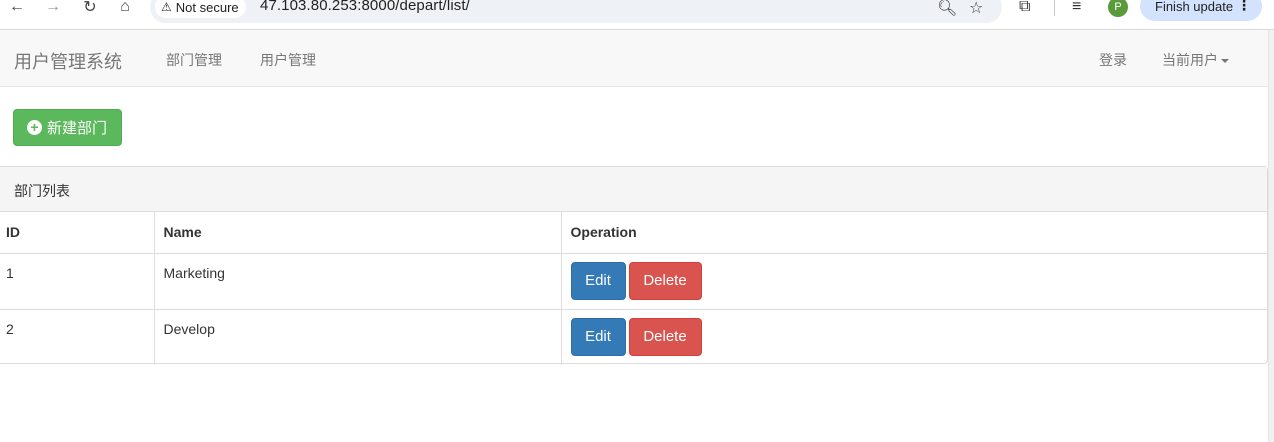 The image size is (1274, 442). I want to click on nav-link-login: 登录, so click(1113, 60).